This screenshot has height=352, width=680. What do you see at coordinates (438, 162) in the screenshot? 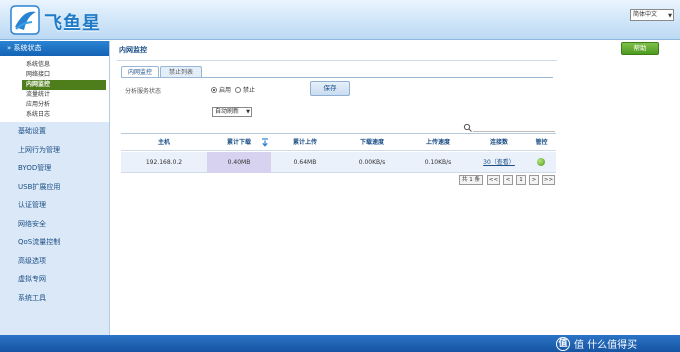
I see `cell-upload-speed: 0.10KB/s` at bounding box center [438, 162].